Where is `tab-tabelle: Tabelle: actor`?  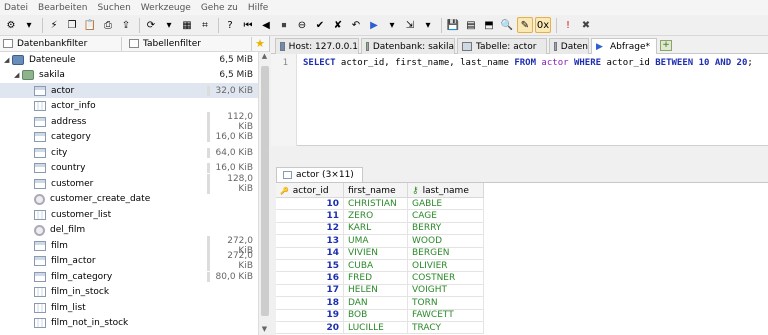
tab-tabelle: Tabelle: actor is located at coordinates (502, 46).